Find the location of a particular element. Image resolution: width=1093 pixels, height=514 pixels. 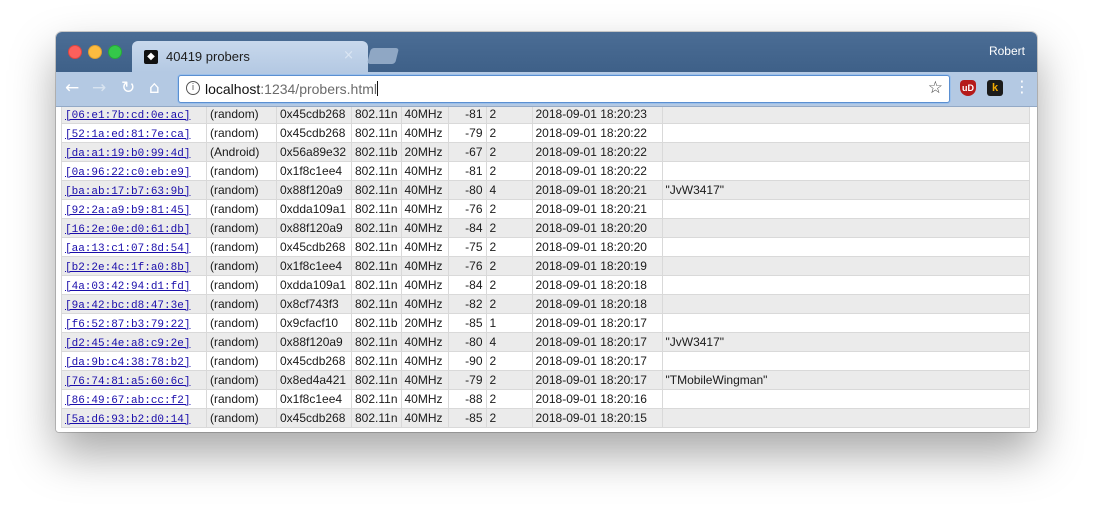

mac-cell: [92:2a:a9:b9:81:45] is located at coordinates (134, 209).